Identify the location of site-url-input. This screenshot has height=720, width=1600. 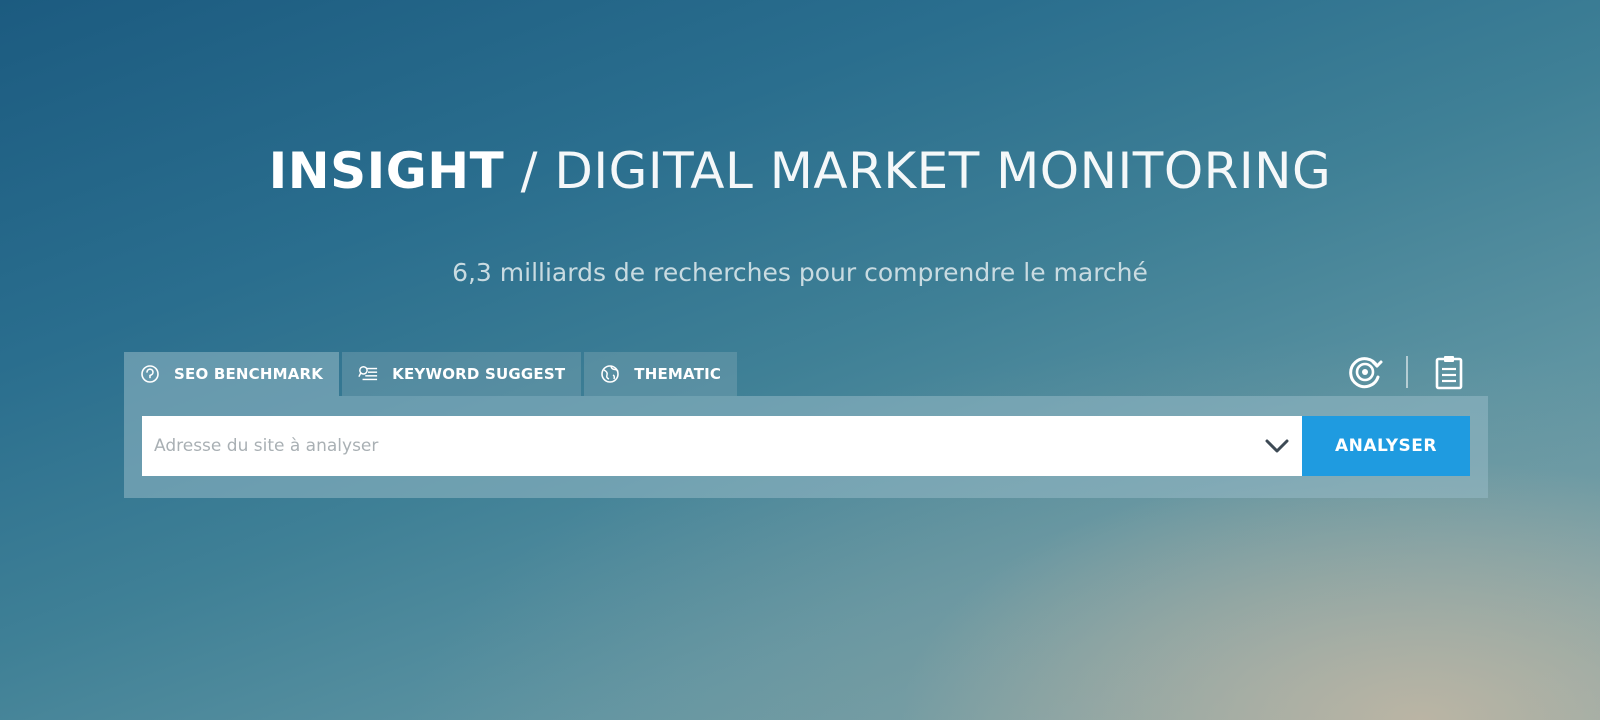
(692, 446).